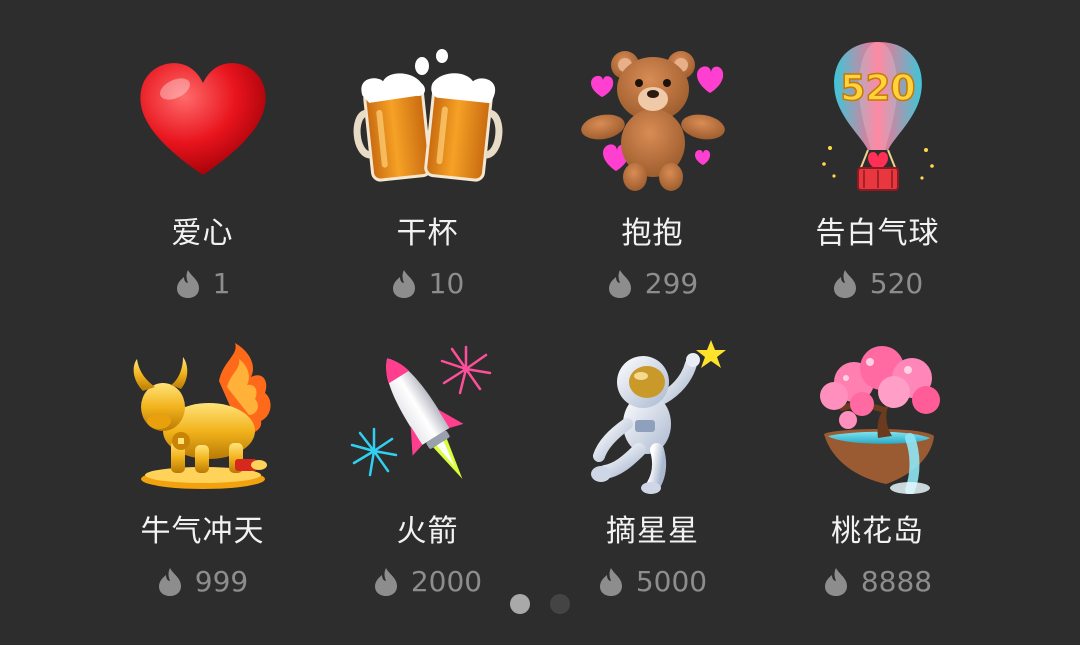 This screenshot has width=1080, height=645. Describe the element at coordinates (428, 416) in the screenshot. I see `rocket-icon` at that location.